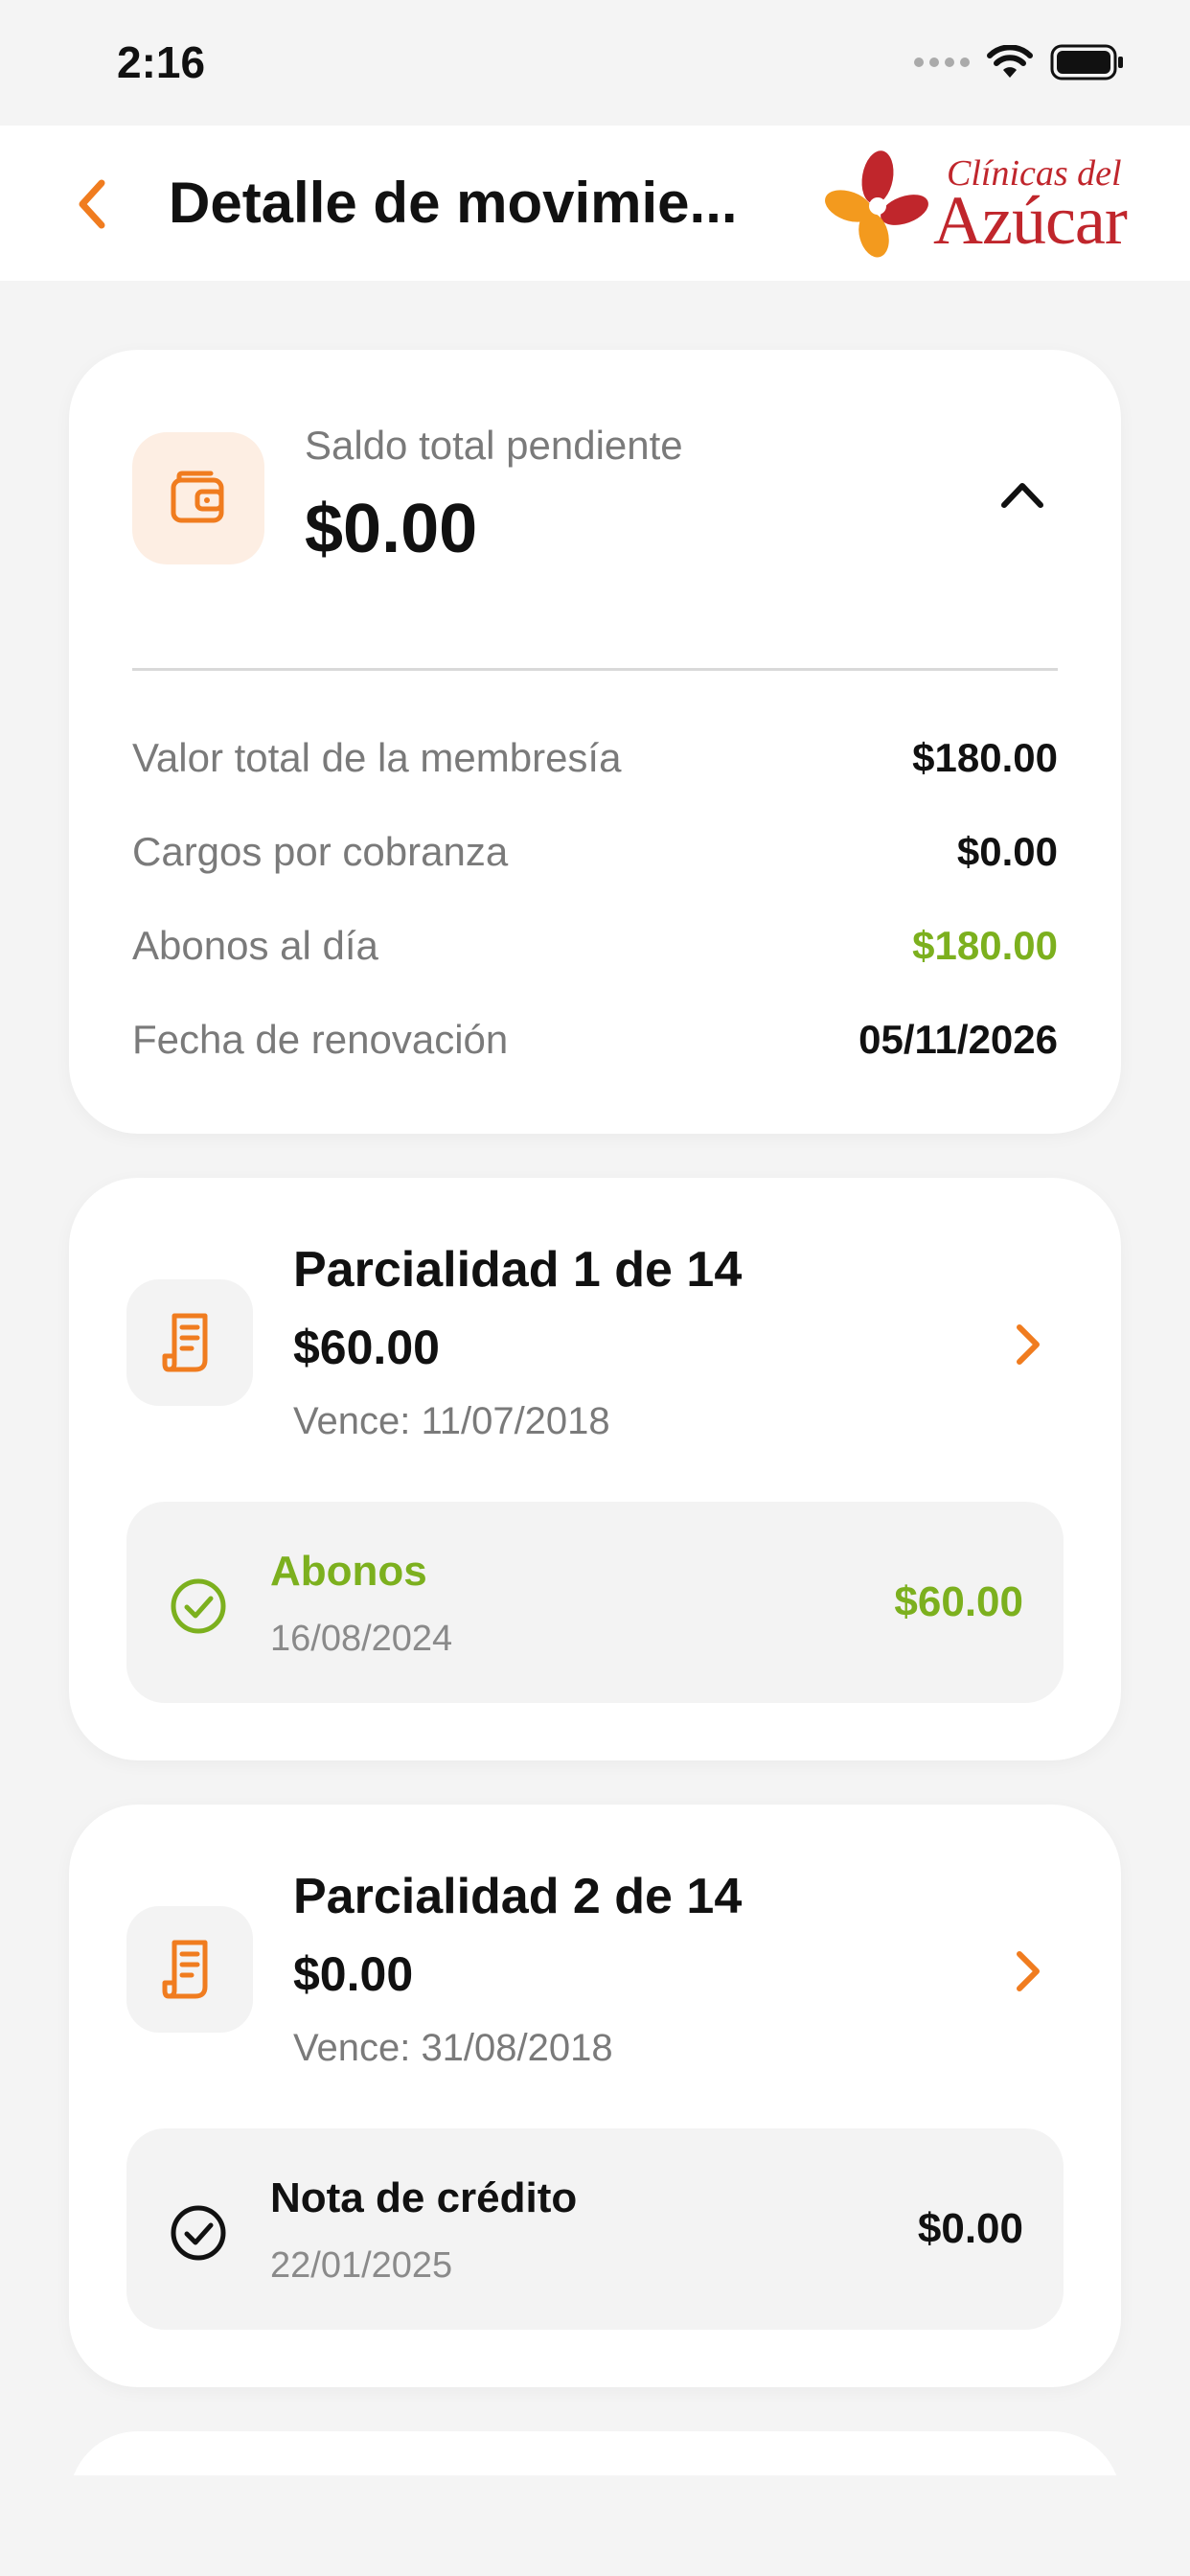 This screenshot has height=2576, width=1190. Describe the element at coordinates (366, 1347) in the screenshot. I see `installment-amount: $60.00` at that location.